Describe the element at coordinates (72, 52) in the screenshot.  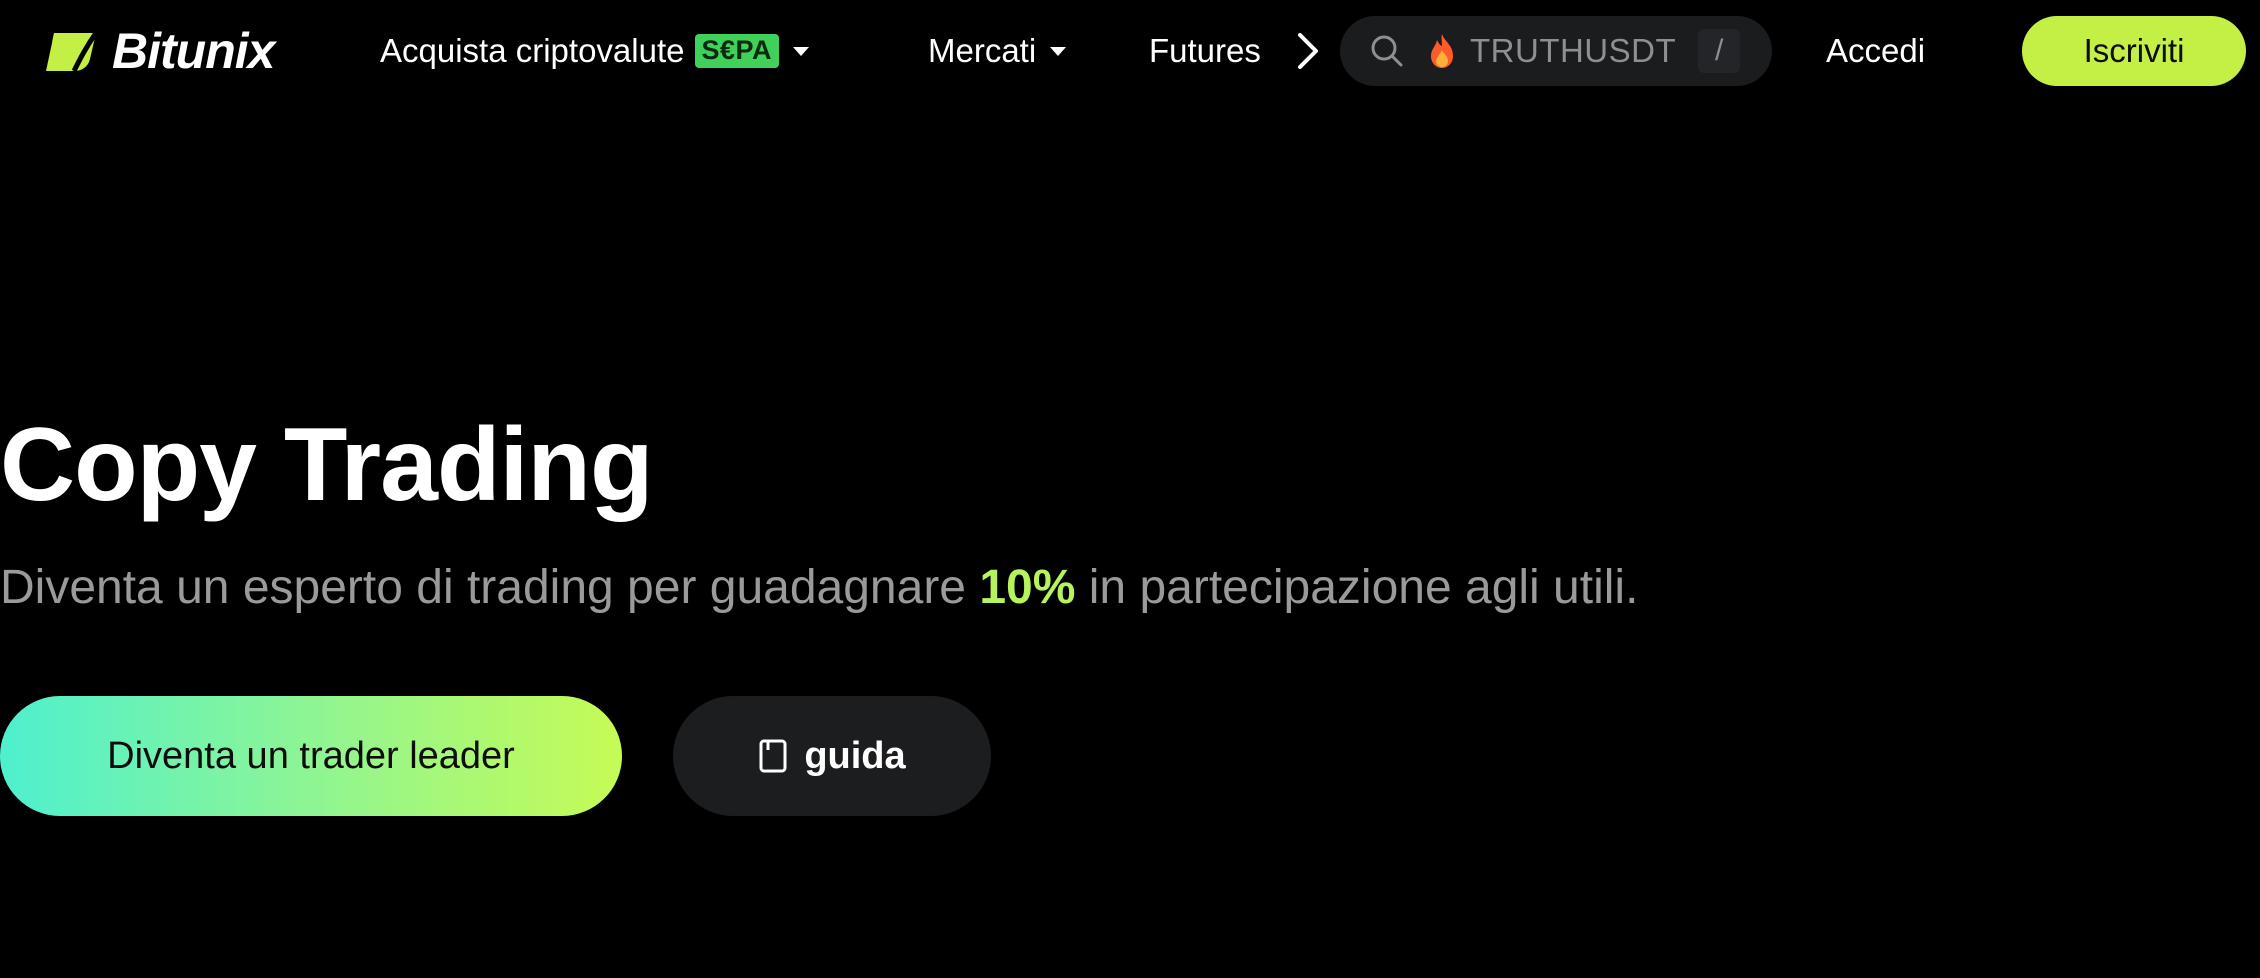
I see `bitunix-logo-icon` at that location.